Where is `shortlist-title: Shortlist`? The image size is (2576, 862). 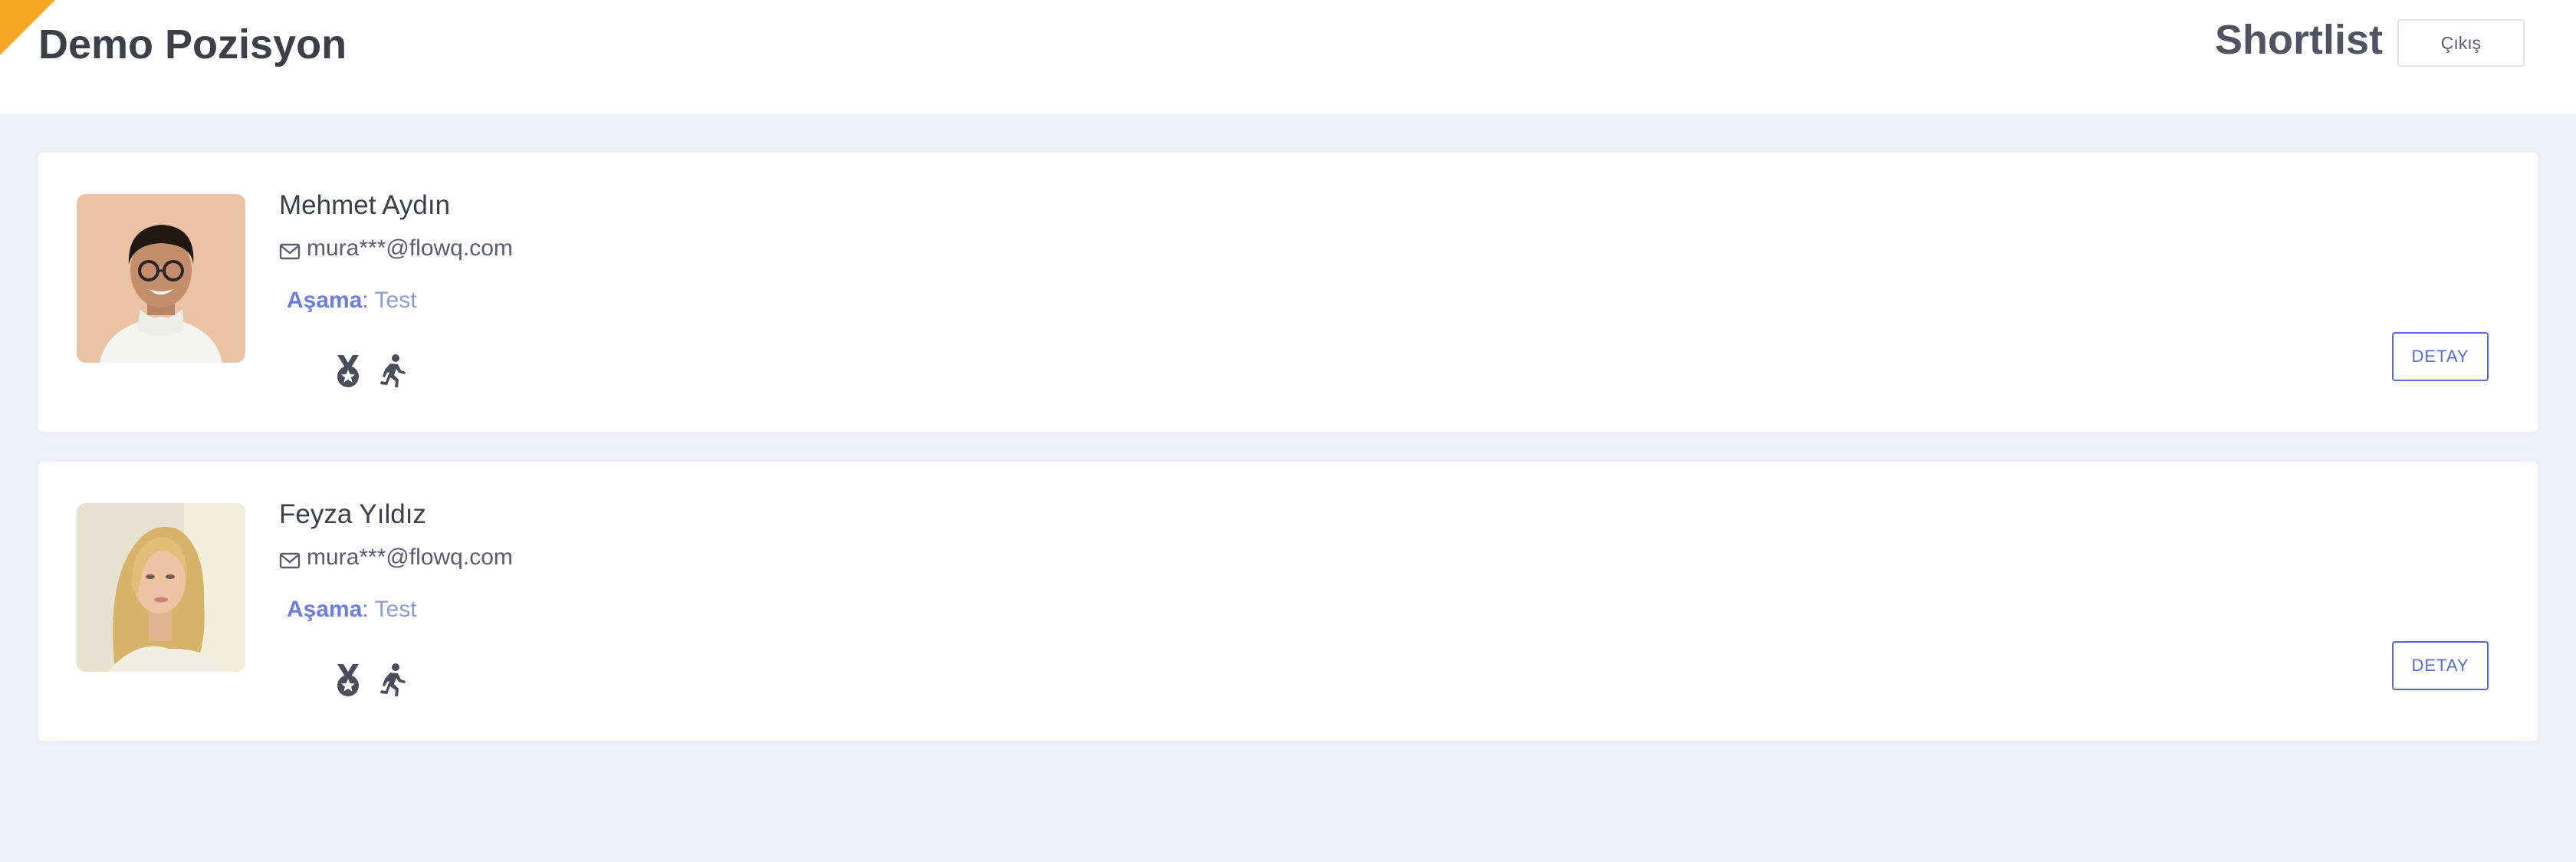
shortlist-title: Shortlist is located at coordinates (2298, 40).